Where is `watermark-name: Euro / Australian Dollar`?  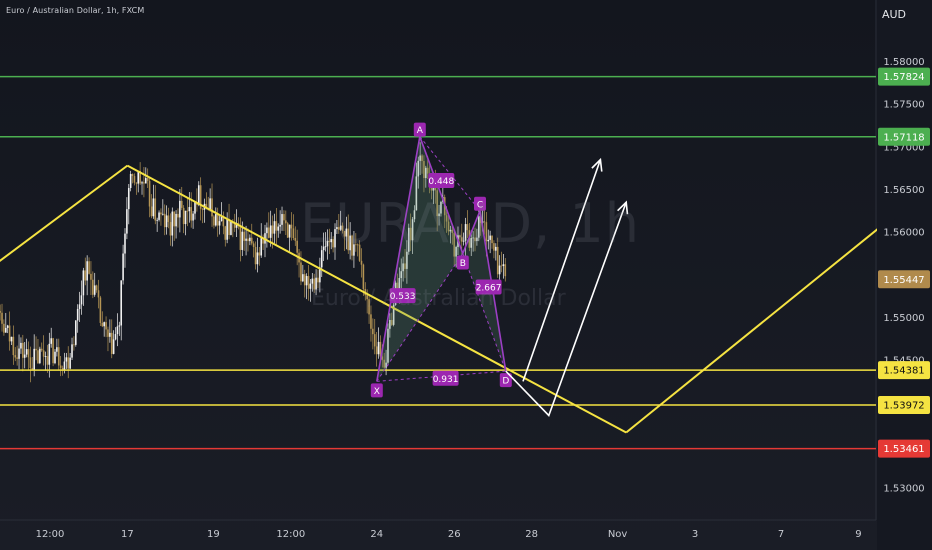
watermark-name: Euro / Australian Dollar is located at coordinates (438, 298).